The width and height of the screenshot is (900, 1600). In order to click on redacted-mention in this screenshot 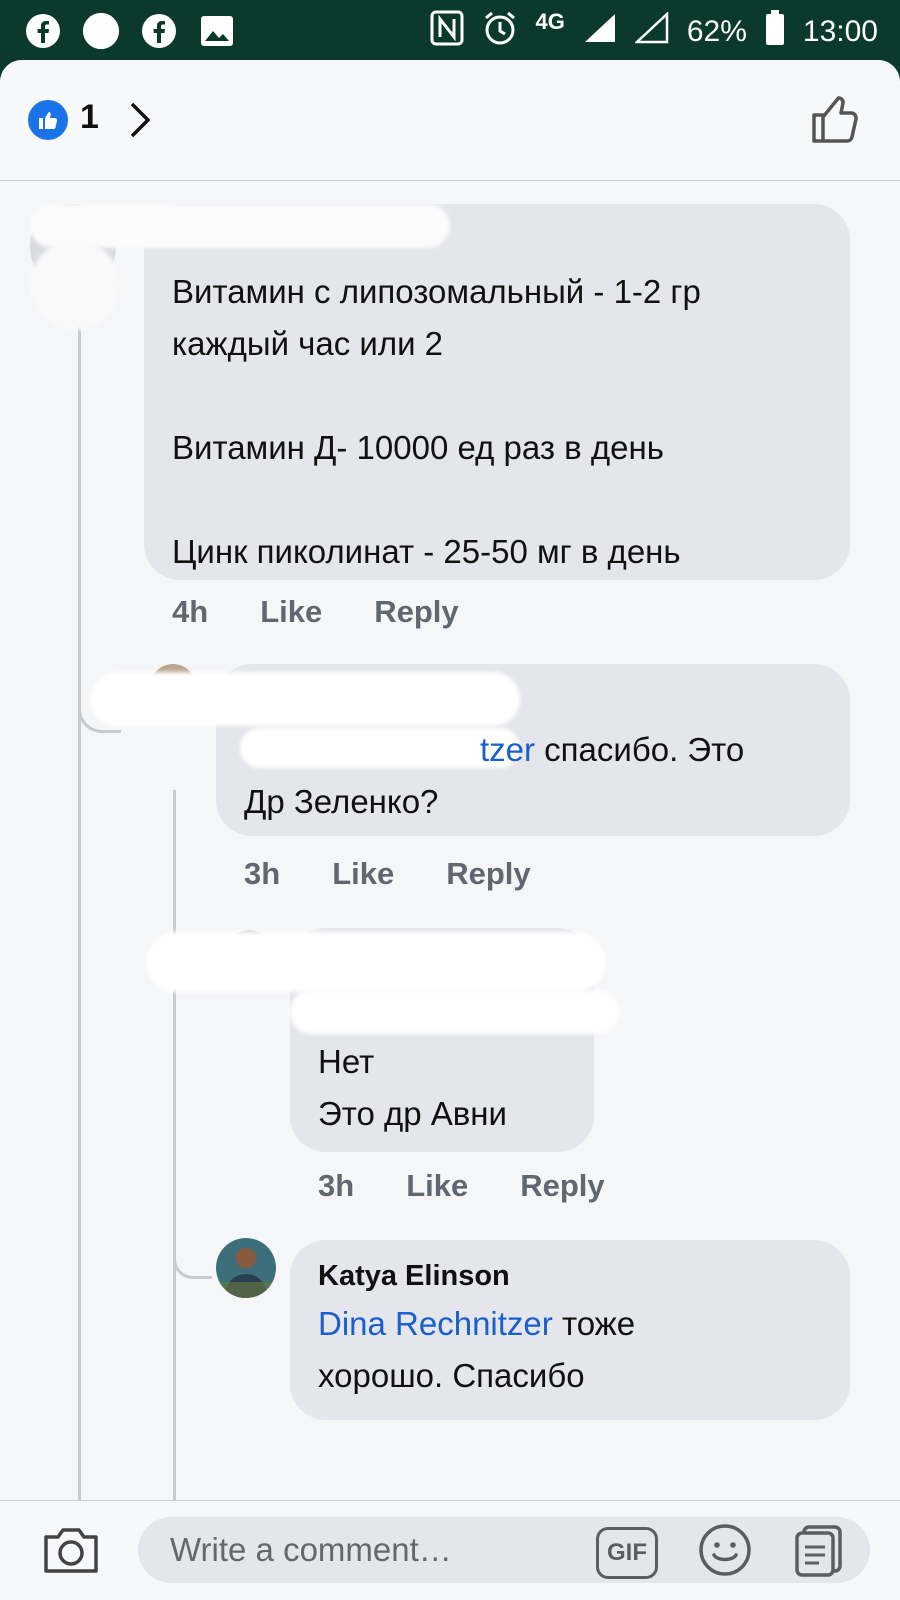, I will do `click(455, 1012)`.